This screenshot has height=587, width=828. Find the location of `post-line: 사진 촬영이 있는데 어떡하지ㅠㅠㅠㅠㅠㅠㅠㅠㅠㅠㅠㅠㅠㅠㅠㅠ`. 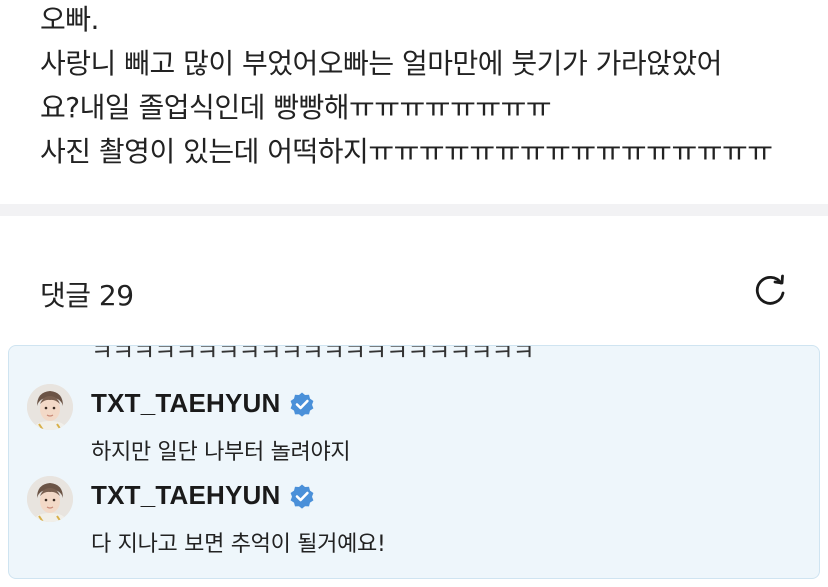

post-line: 사진 촬영이 있는데 어떡하지ㅠㅠㅠㅠㅠㅠㅠㅠㅠㅠㅠㅠㅠㅠㅠㅠ is located at coordinates (406, 151).